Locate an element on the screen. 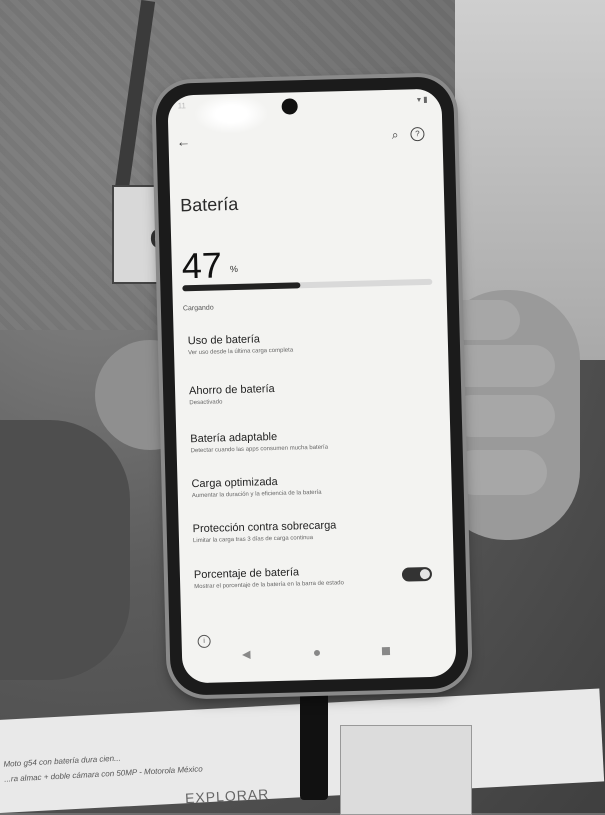  back-arrow-icon: ← is located at coordinates (183, 141).